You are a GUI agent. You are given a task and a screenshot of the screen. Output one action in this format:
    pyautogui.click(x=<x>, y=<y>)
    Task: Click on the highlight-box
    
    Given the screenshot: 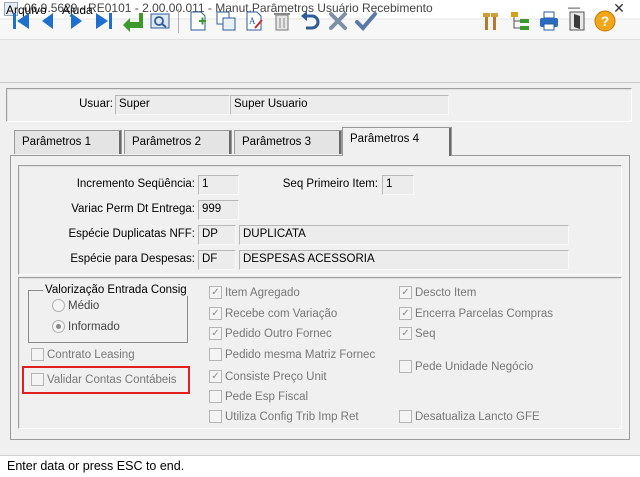 What is the action you would take?
    pyautogui.click(x=106, y=380)
    